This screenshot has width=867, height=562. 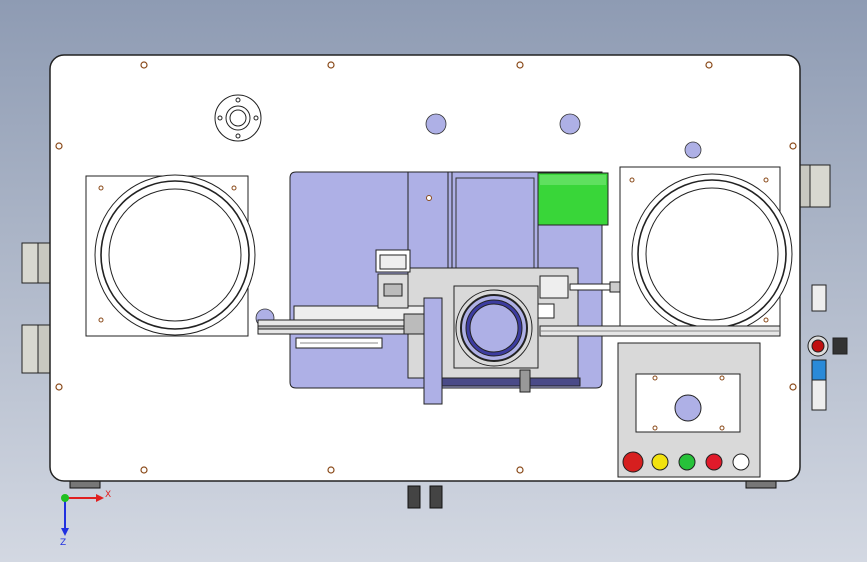 I want to click on red-indicator-button, so click(x=714, y=462).